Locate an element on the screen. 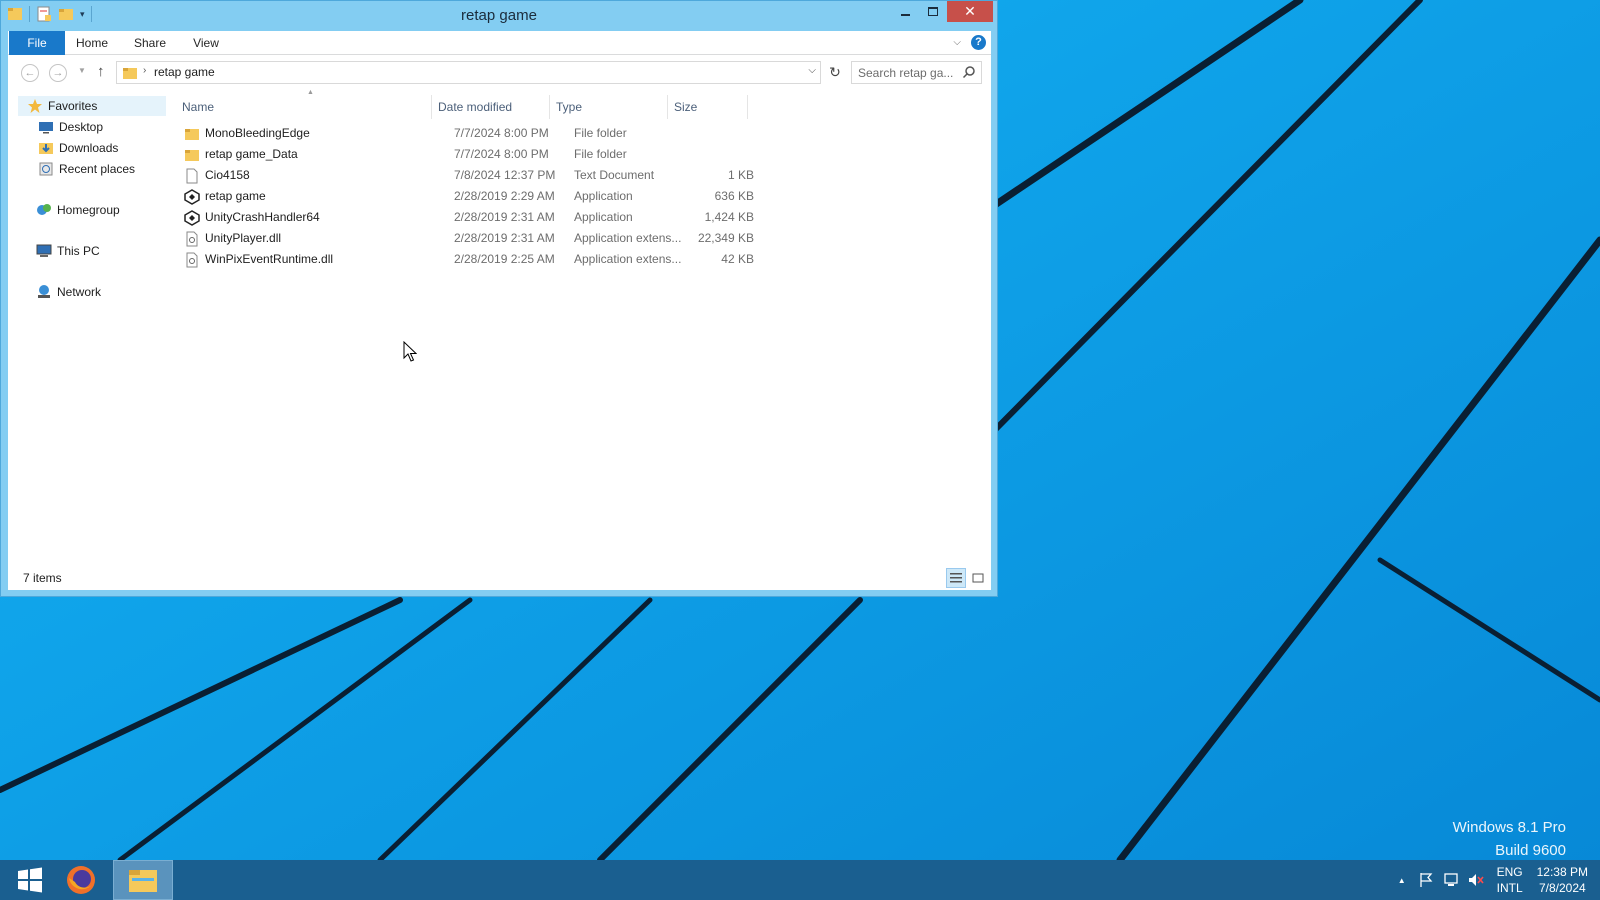 The height and width of the screenshot is (900, 1600). column-header-date-modified: Date modified is located at coordinates (491, 107).